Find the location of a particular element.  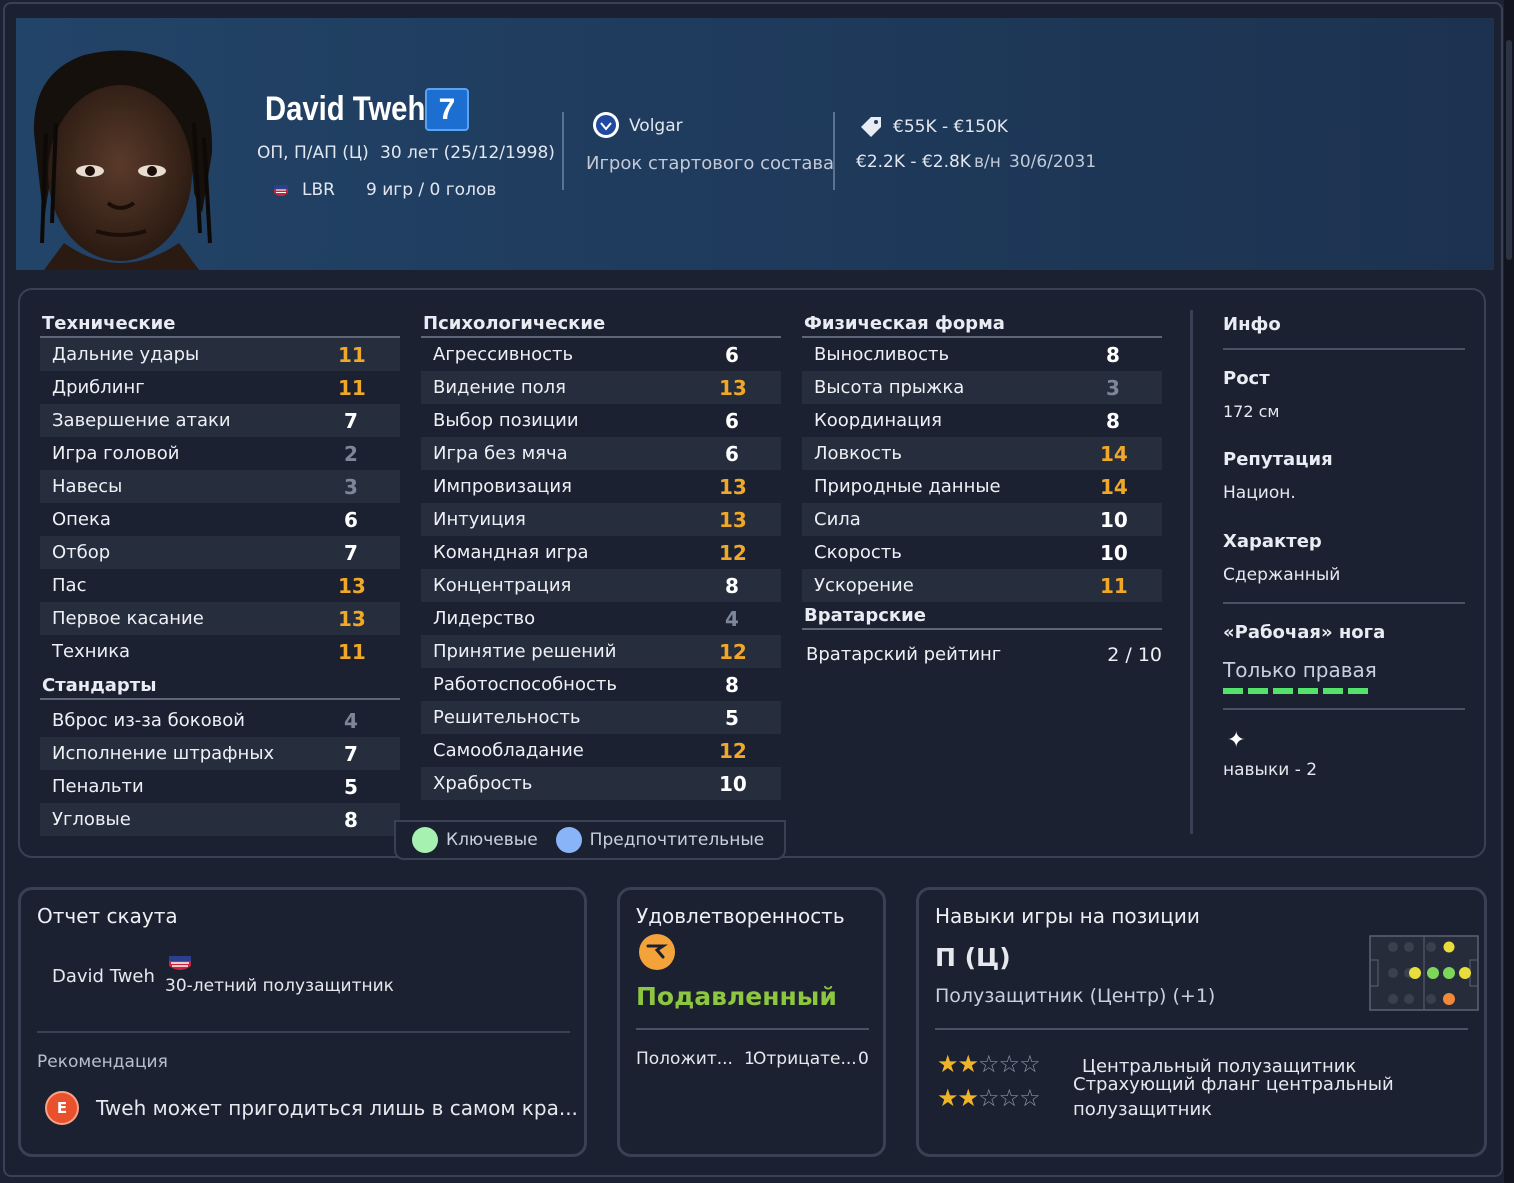

technical-attribute-row: Опека 6 is located at coordinates (220, 519).